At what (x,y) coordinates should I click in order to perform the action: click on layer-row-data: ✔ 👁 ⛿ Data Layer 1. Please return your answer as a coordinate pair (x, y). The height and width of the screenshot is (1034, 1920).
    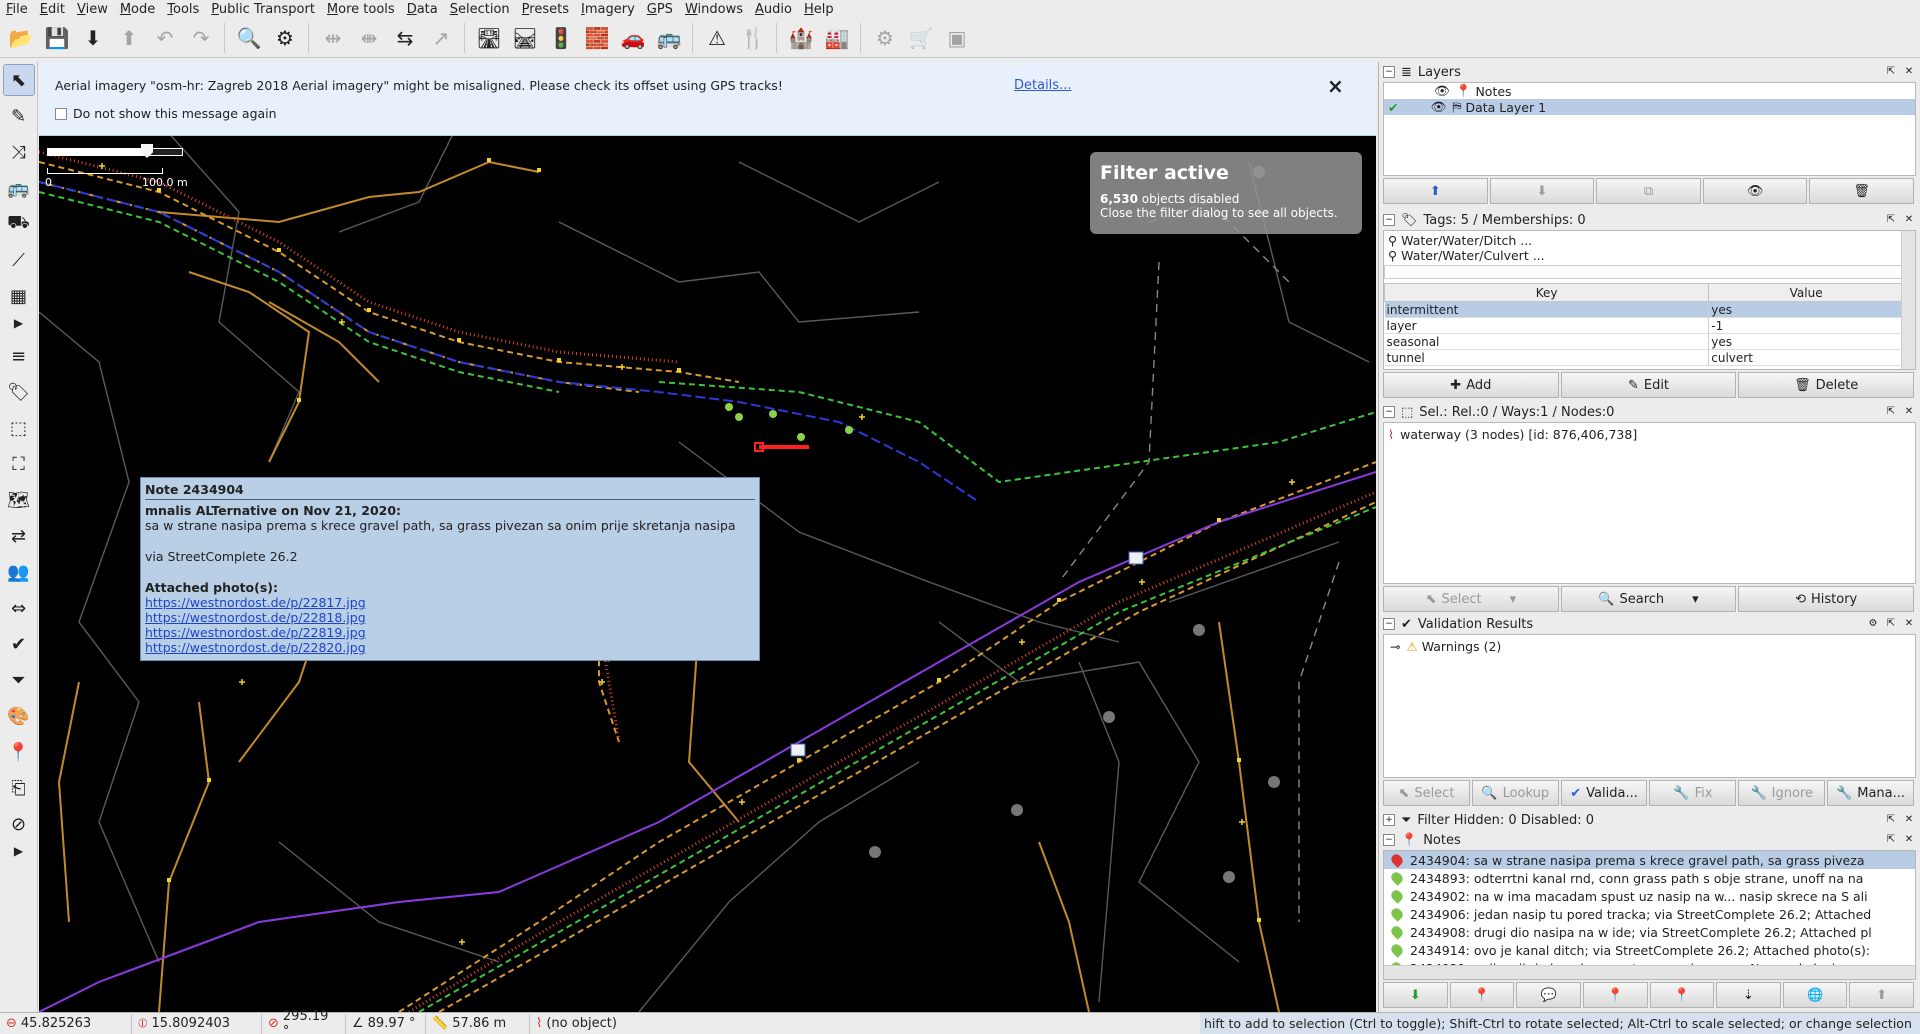
    Looking at the image, I should click on (1649, 107).